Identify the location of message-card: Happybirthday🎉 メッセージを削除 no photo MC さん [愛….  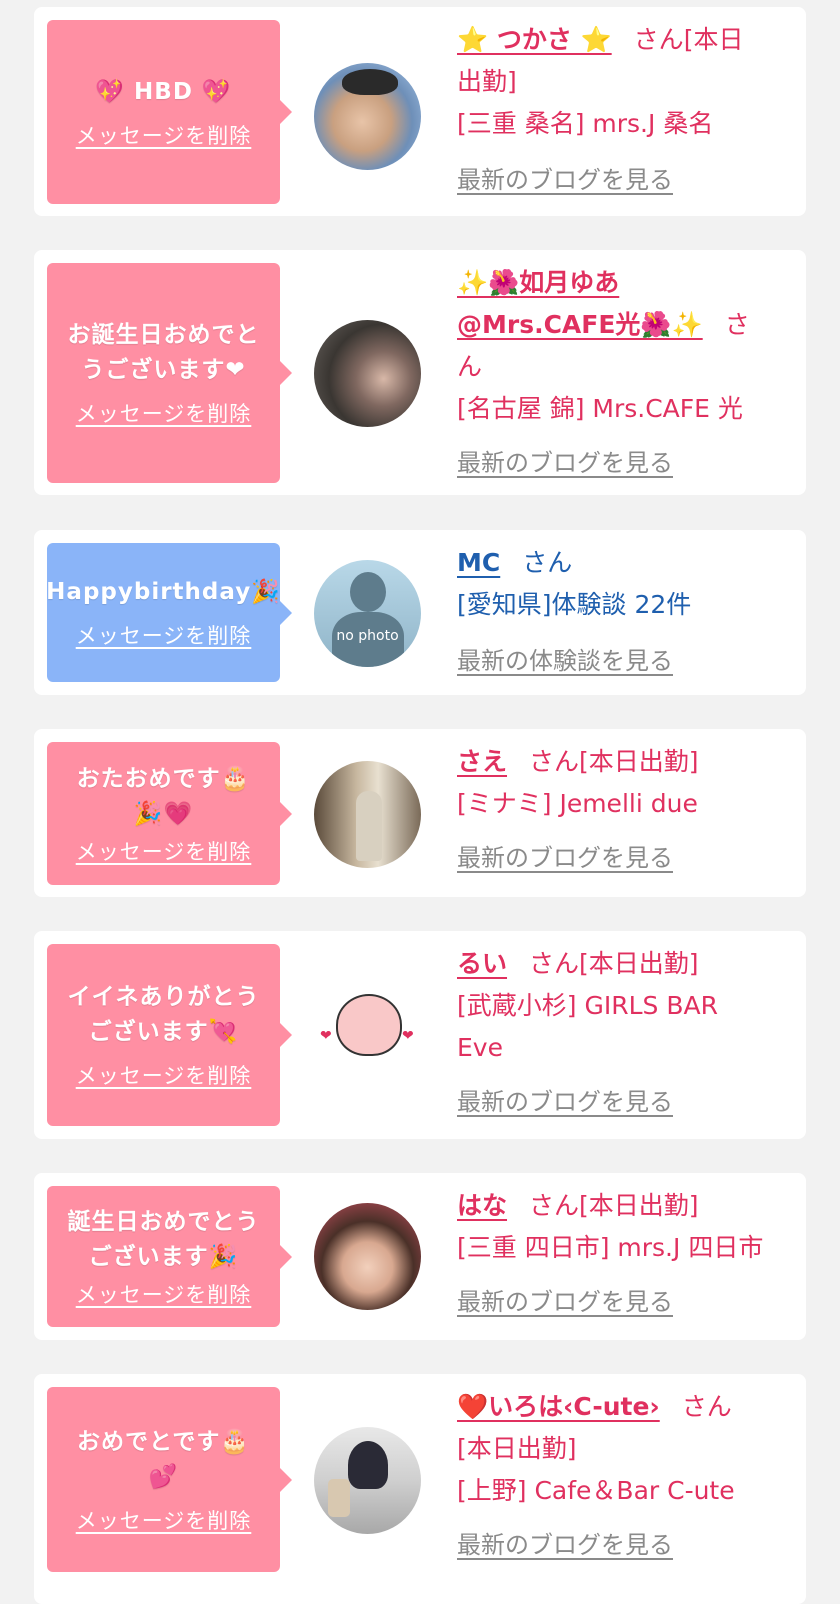
(420, 612).